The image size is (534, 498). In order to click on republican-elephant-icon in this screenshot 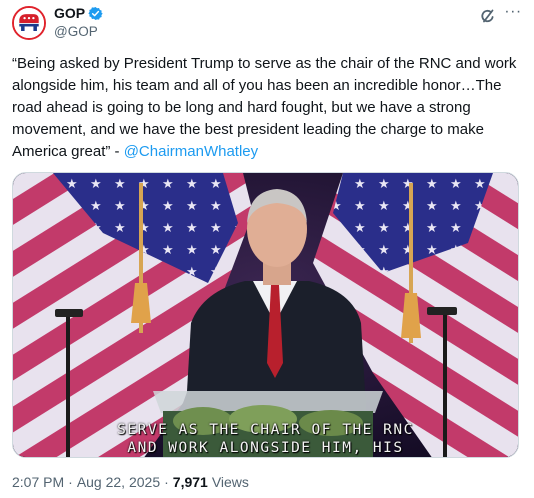, I will do `click(29, 23)`.